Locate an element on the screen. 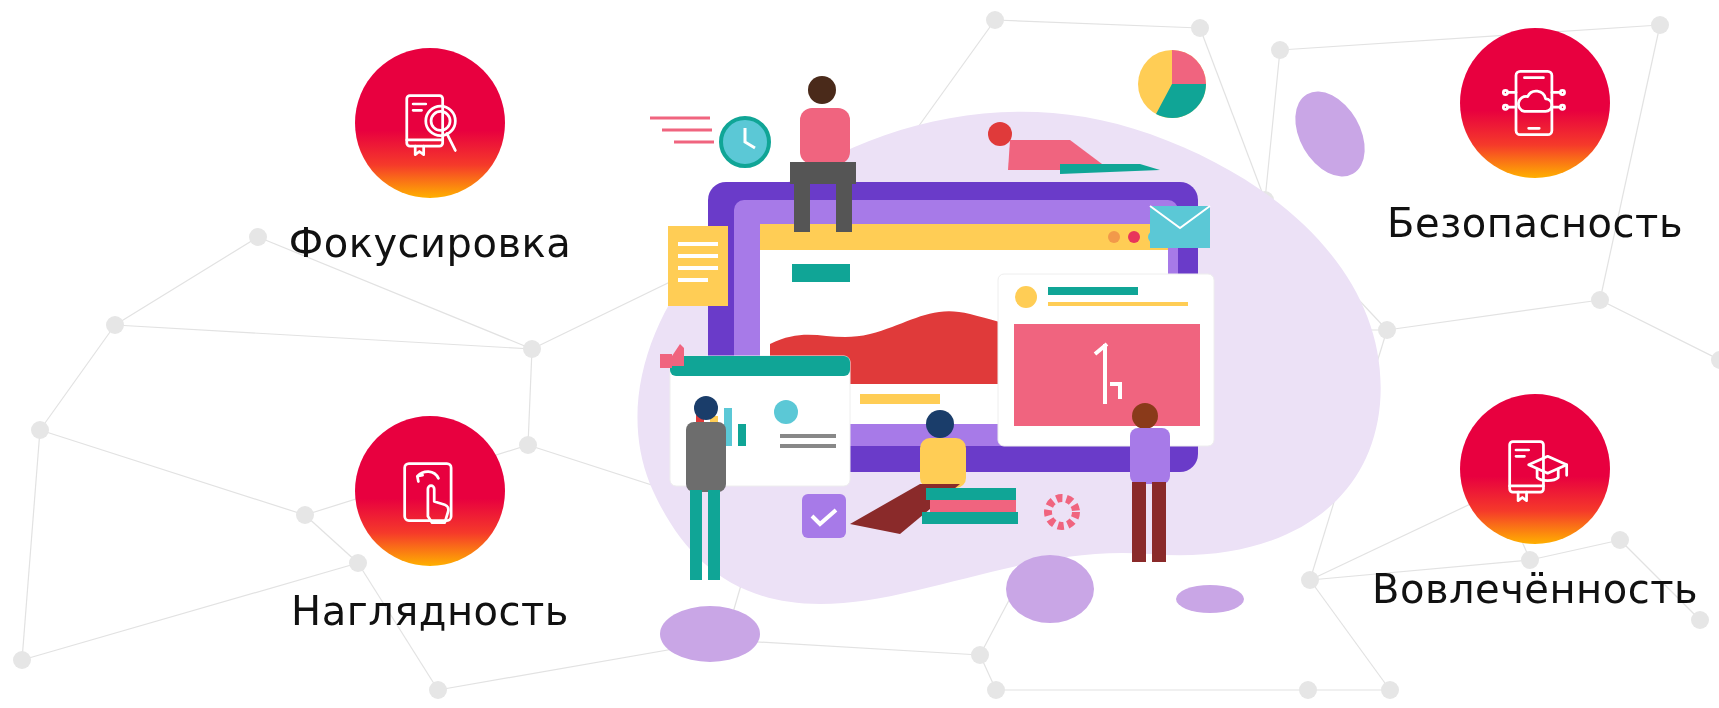 The image size is (1719, 708). feature-label: Вовлечённость is located at coordinates (1535, 589).